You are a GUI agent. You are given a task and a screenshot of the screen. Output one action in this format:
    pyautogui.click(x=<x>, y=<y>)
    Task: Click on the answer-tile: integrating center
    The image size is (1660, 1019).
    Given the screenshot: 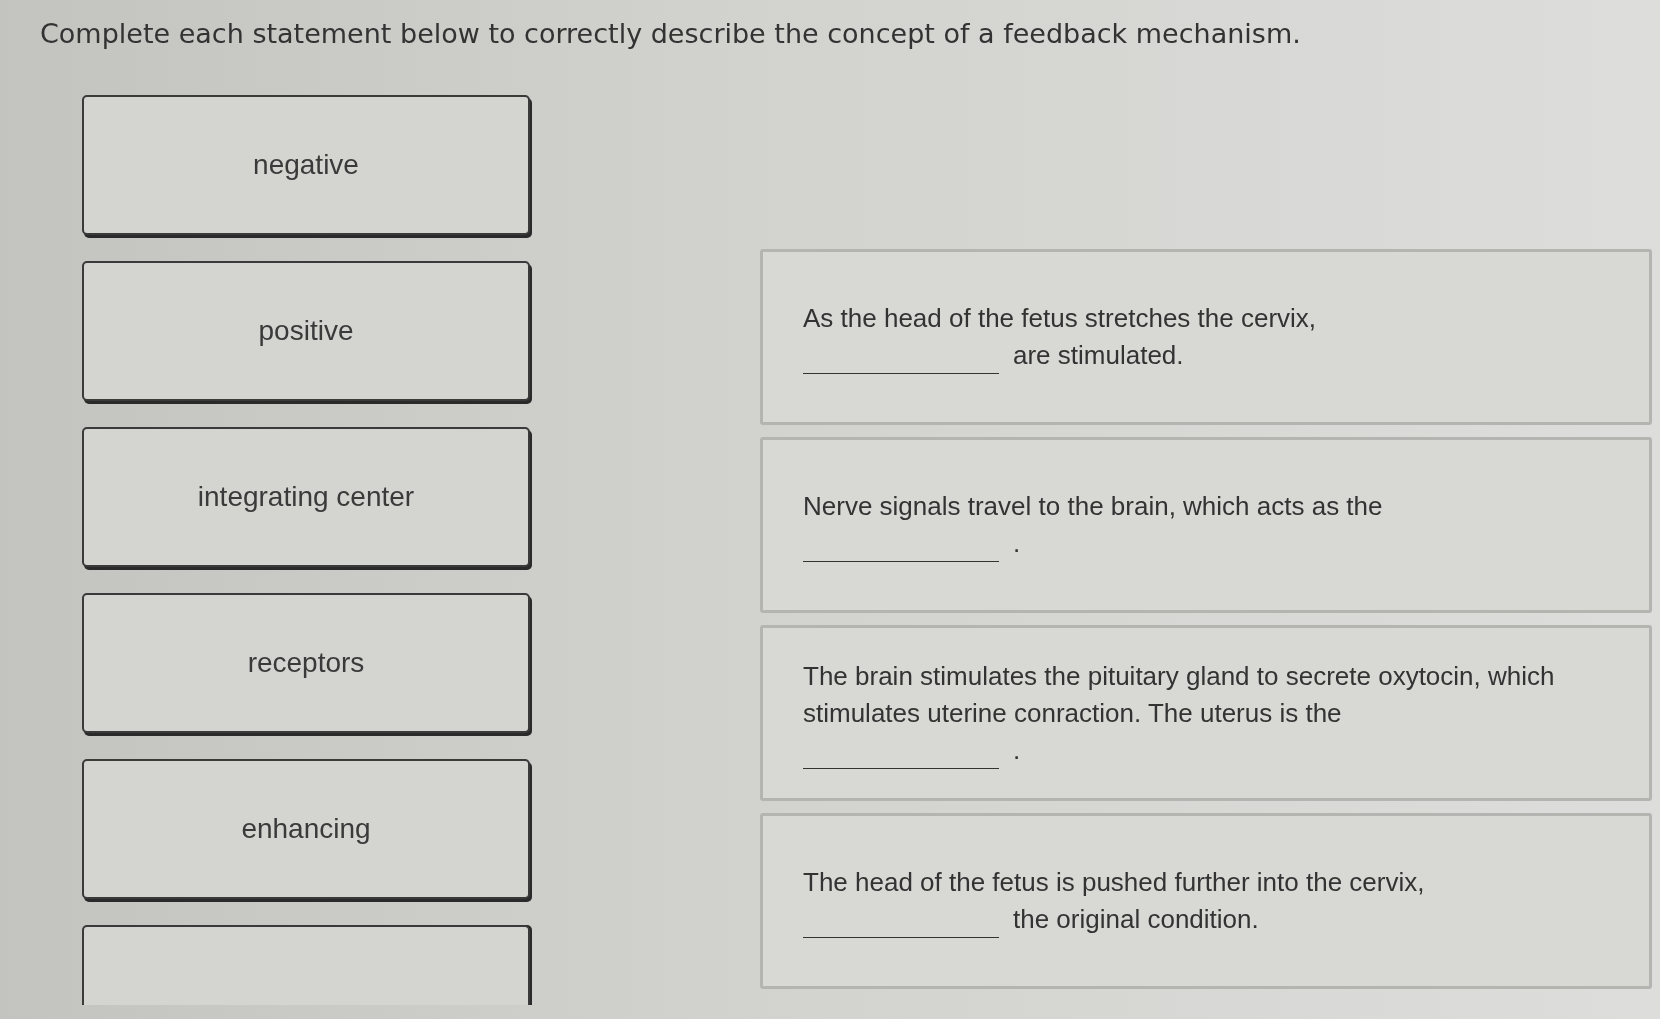 What is the action you would take?
    pyautogui.click(x=306, y=497)
    